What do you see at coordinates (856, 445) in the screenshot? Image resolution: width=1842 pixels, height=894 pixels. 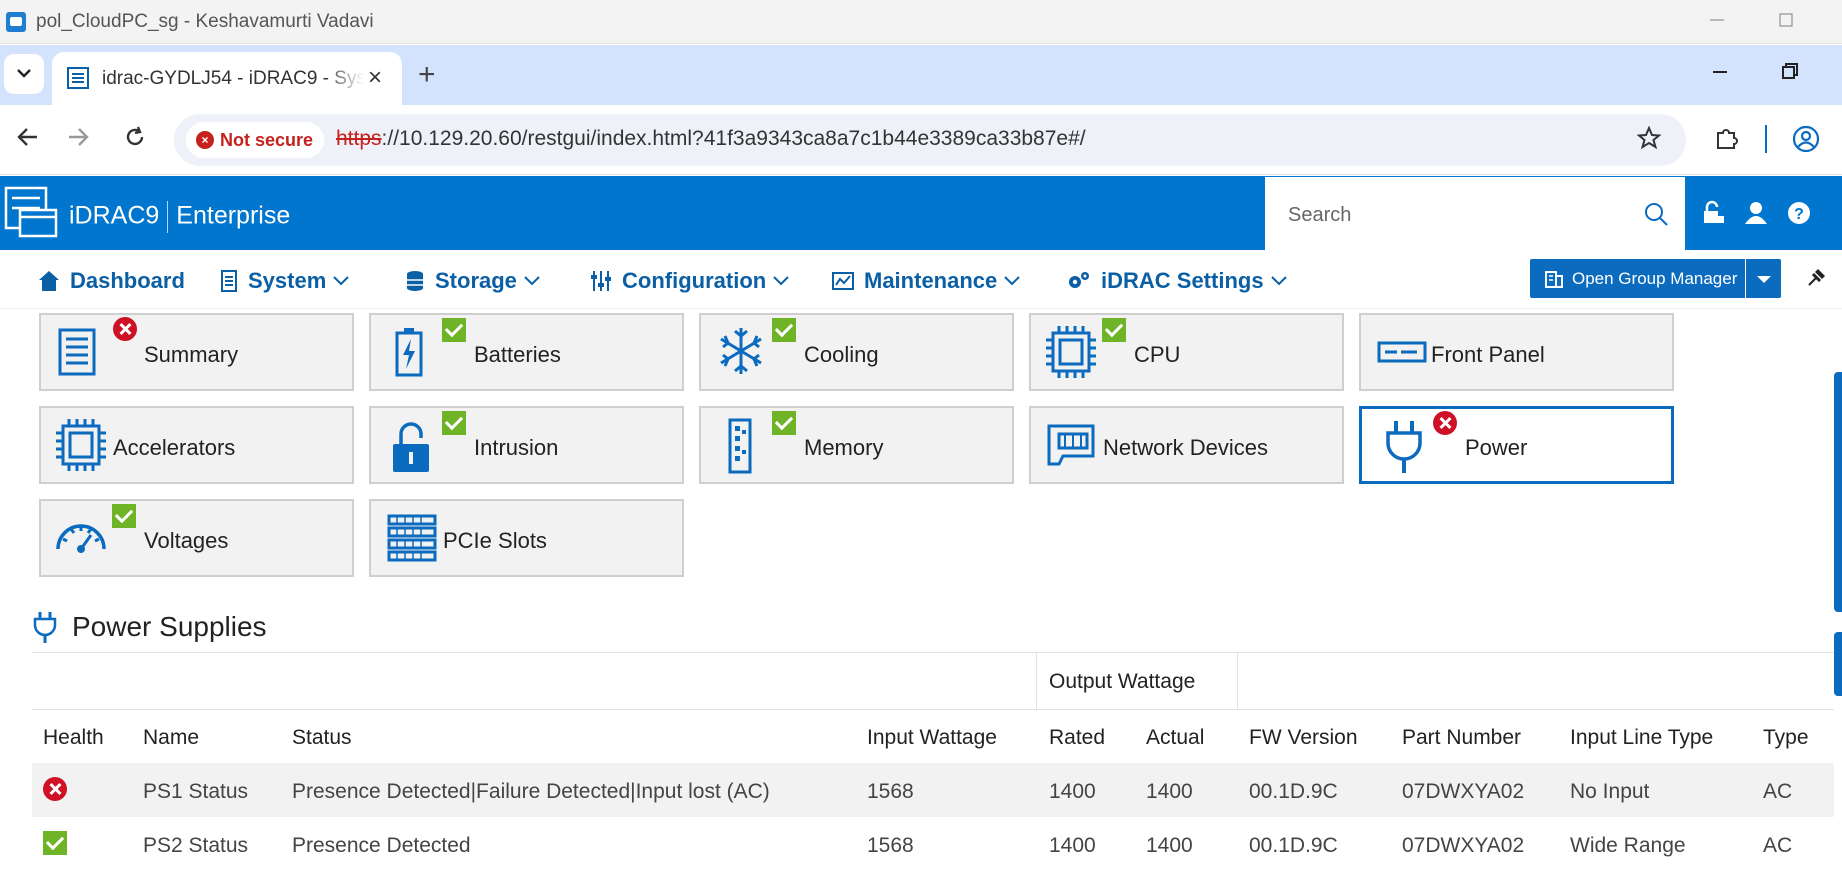 I see `tile-memory: Memory` at bounding box center [856, 445].